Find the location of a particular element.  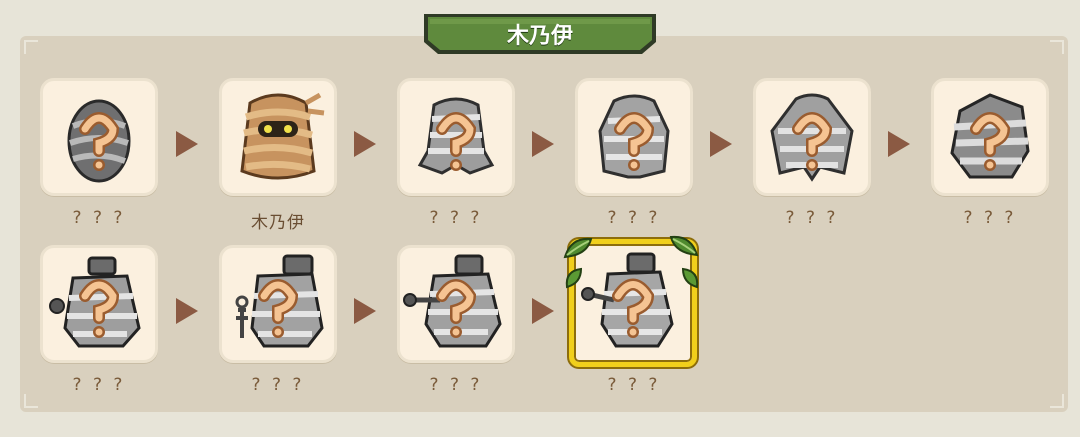

title-banner: 木乃伊 is located at coordinates (540, 34).